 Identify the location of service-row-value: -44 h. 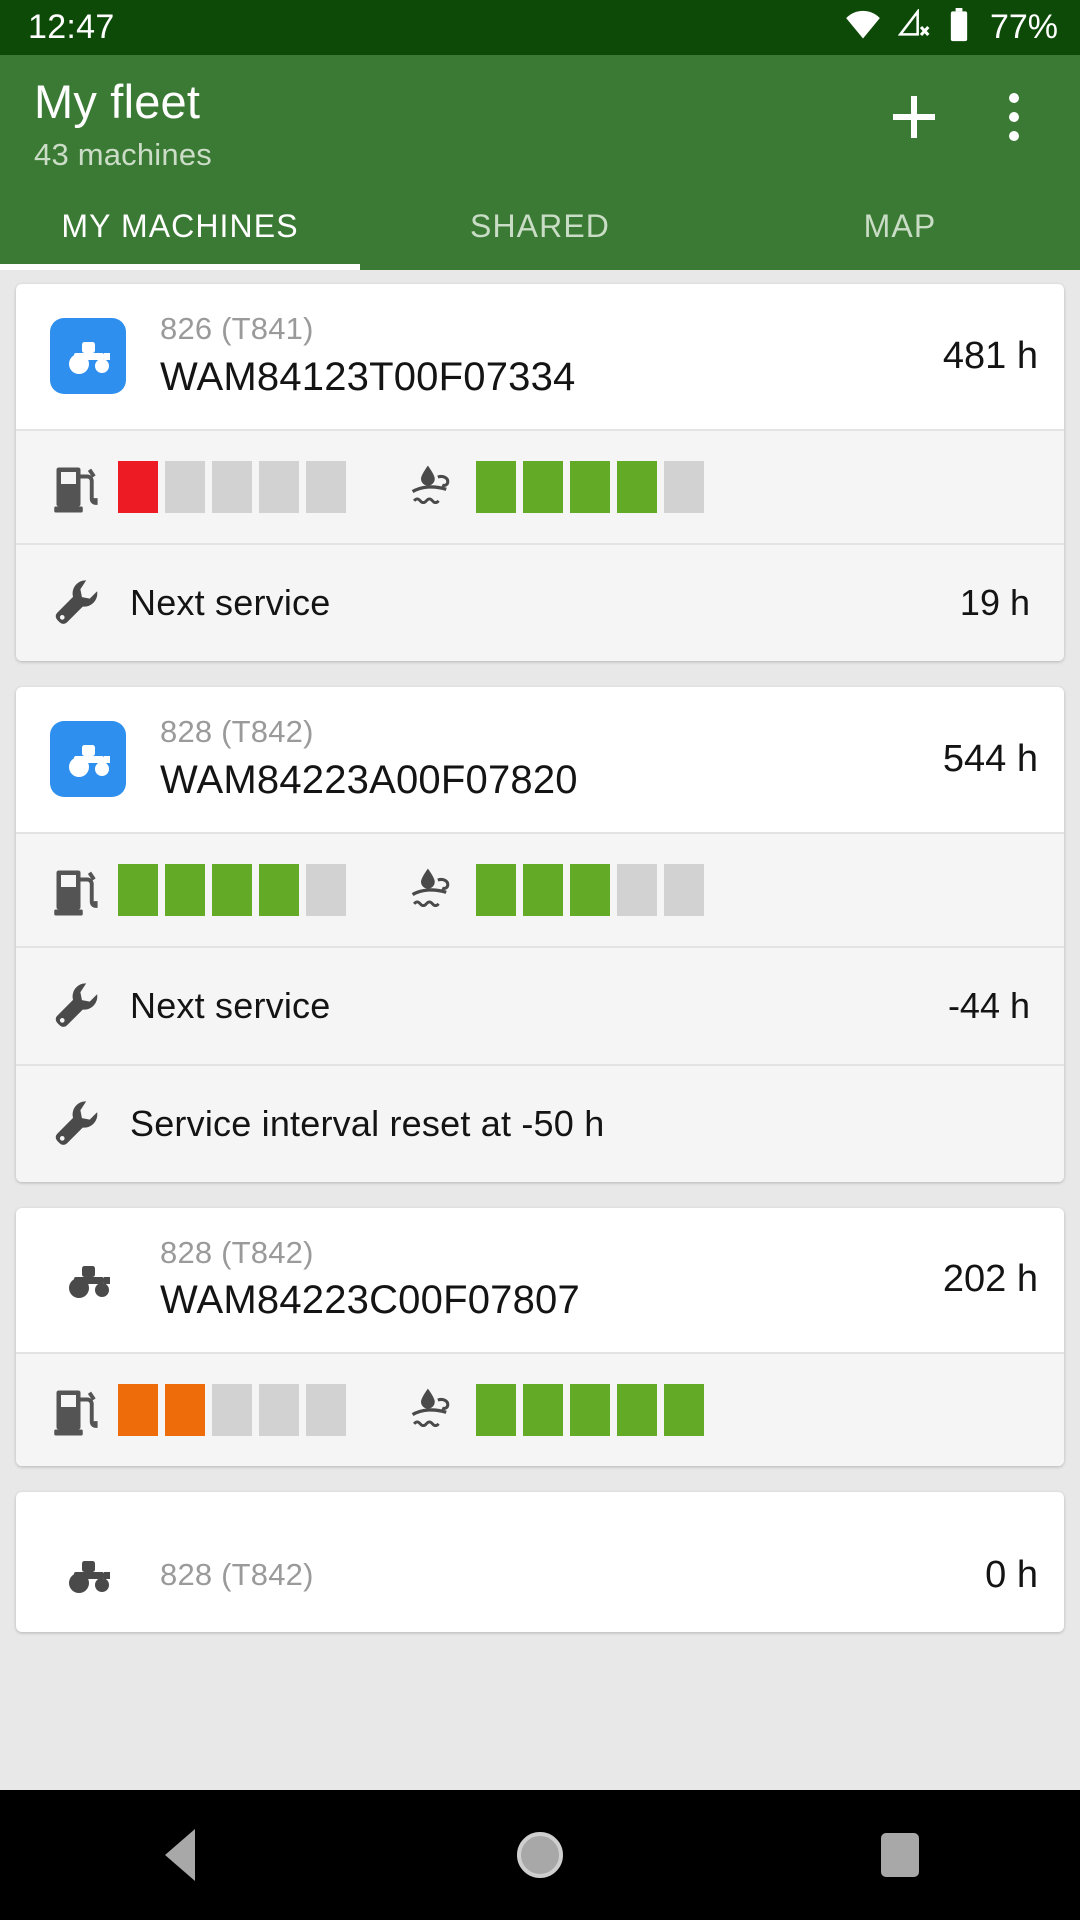
(988, 1005).